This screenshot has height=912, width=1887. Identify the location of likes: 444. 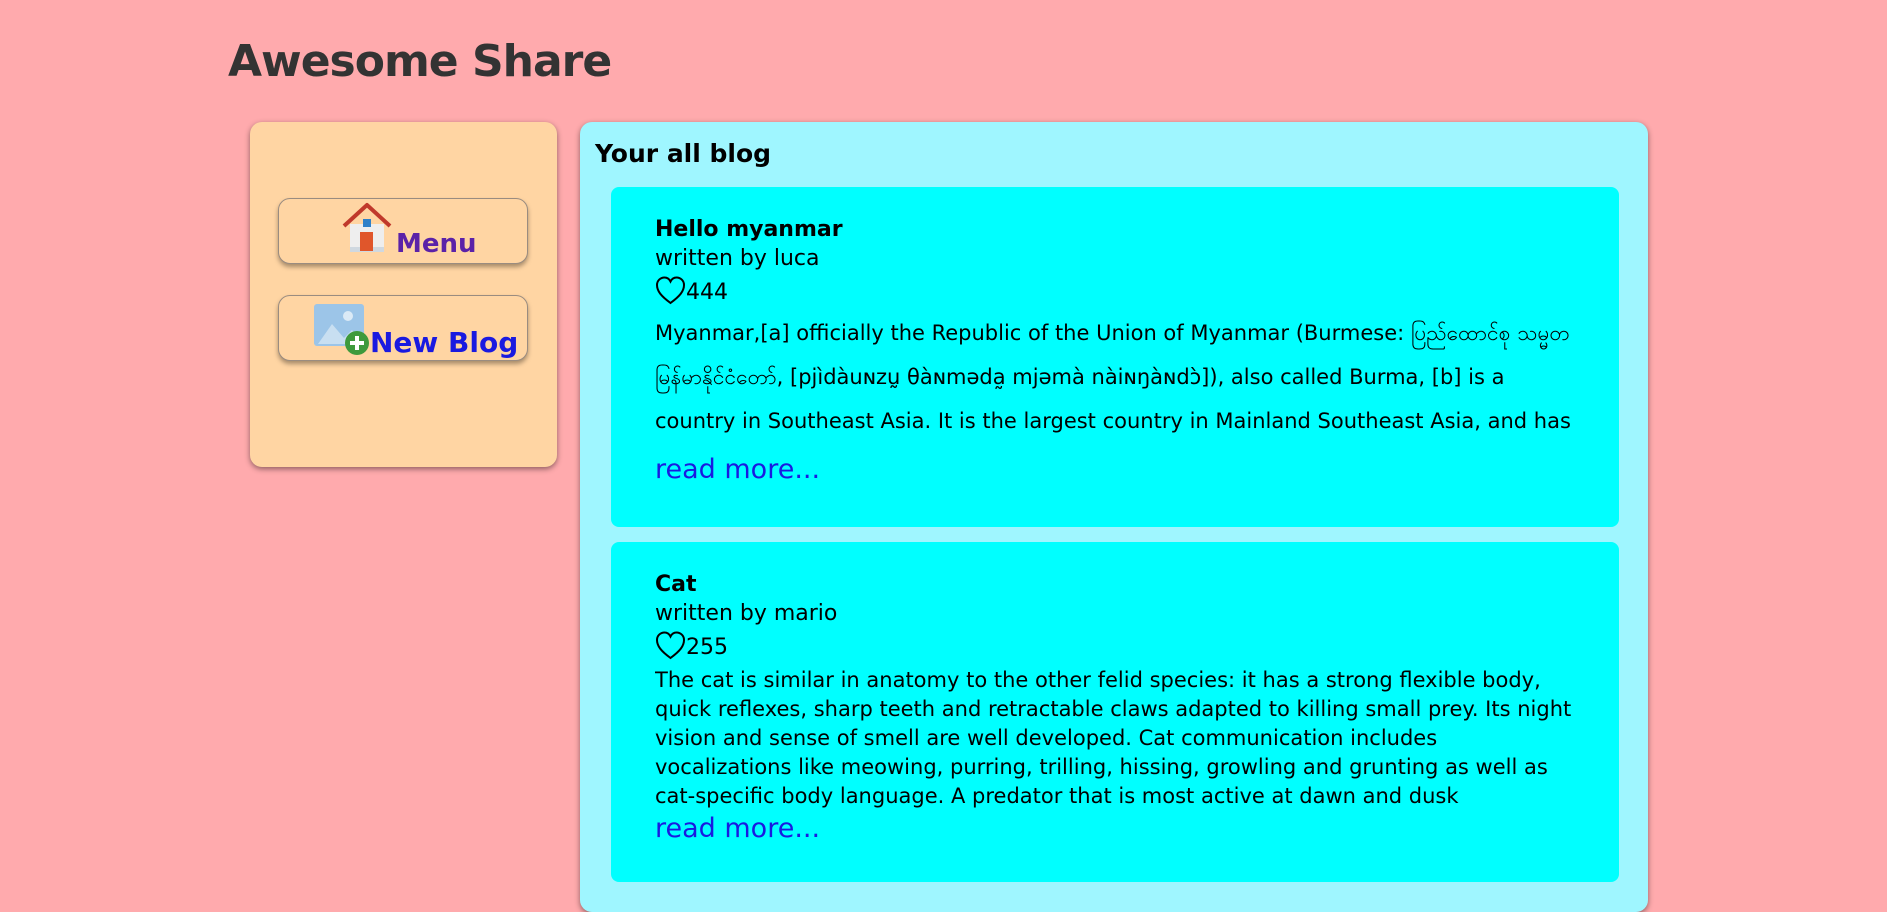
(1116, 289).